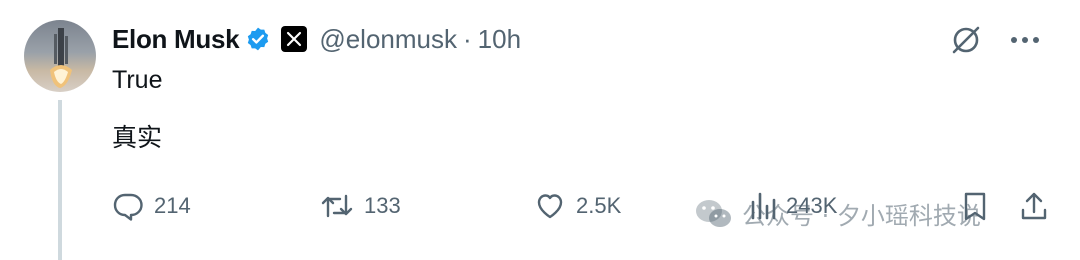 This screenshot has width=1080, height=260. What do you see at coordinates (176, 39) in the screenshot?
I see `author-name: Elon Musk` at bounding box center [176, 39].